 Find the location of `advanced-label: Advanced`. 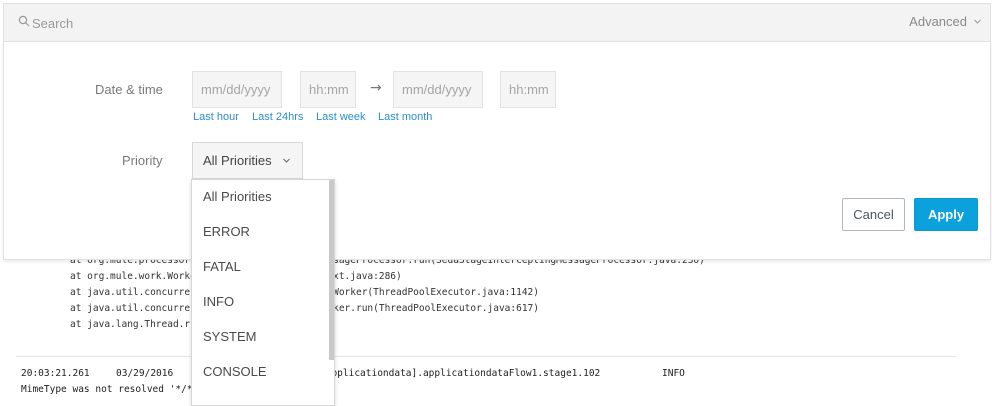

advanced-label: Advanced is located at coordinates (938, 21).